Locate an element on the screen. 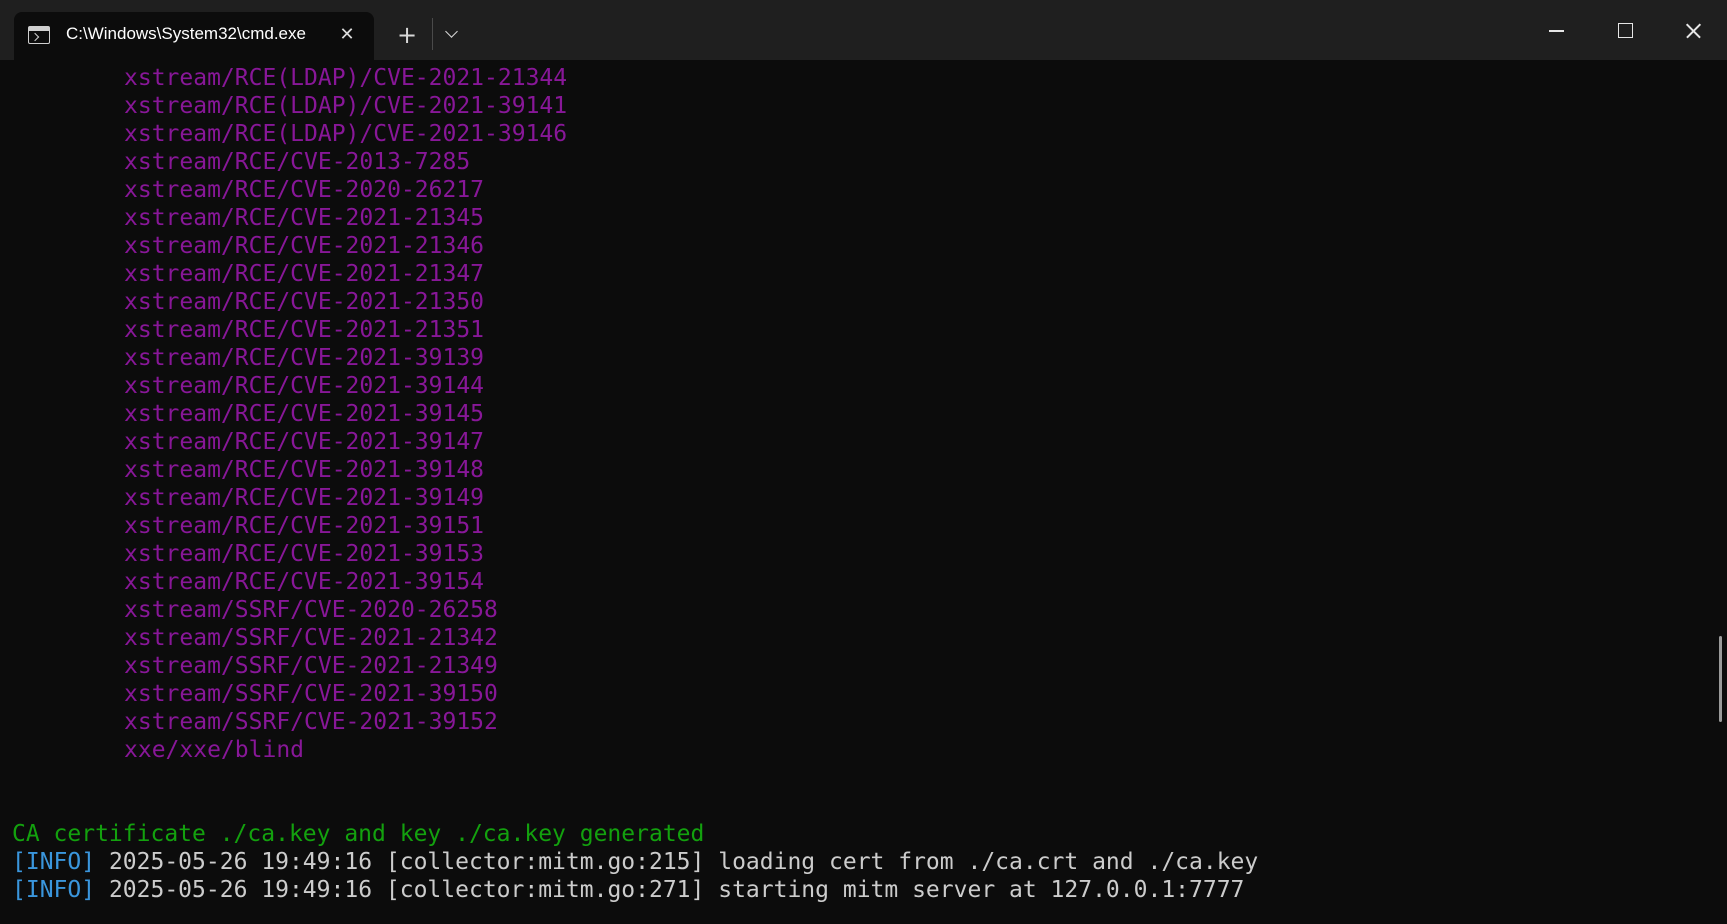 This screenshot has height=924, width=1727. terminal-line: xstream/RCE/CVE-2021-39145 is located at coordinates (304, 414).